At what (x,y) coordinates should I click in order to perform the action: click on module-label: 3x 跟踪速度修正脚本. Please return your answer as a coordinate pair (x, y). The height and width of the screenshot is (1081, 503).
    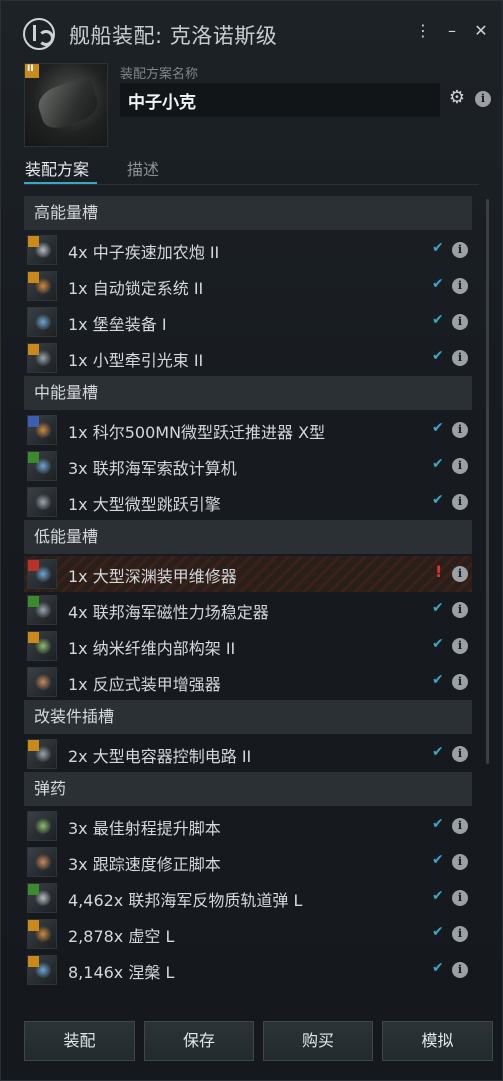
    Looking at the image, I should click on (144, 864).